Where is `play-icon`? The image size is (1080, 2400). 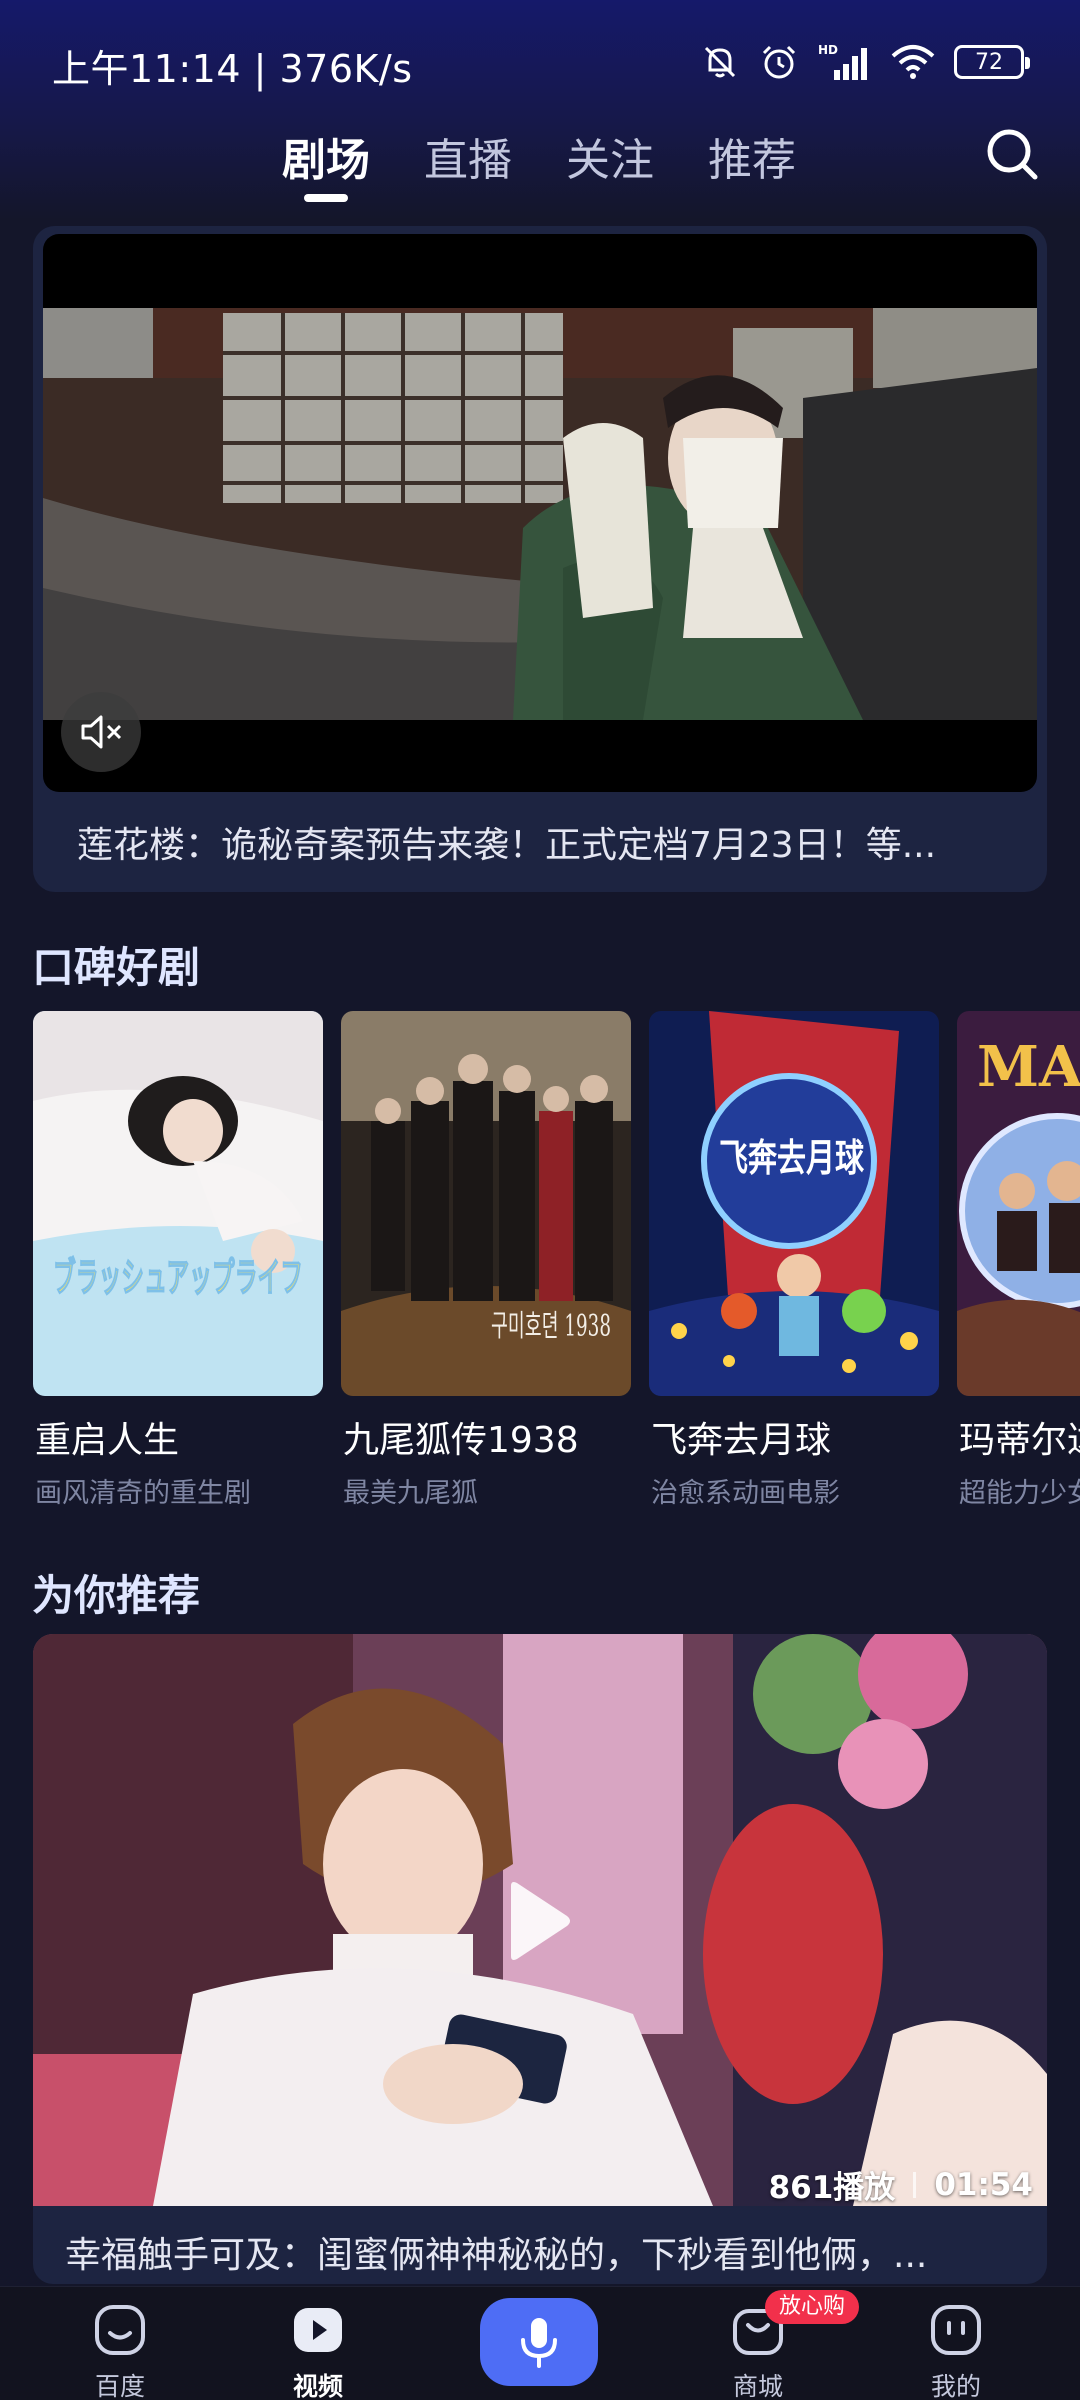 play-icon is located at coordinates (538, 1923).